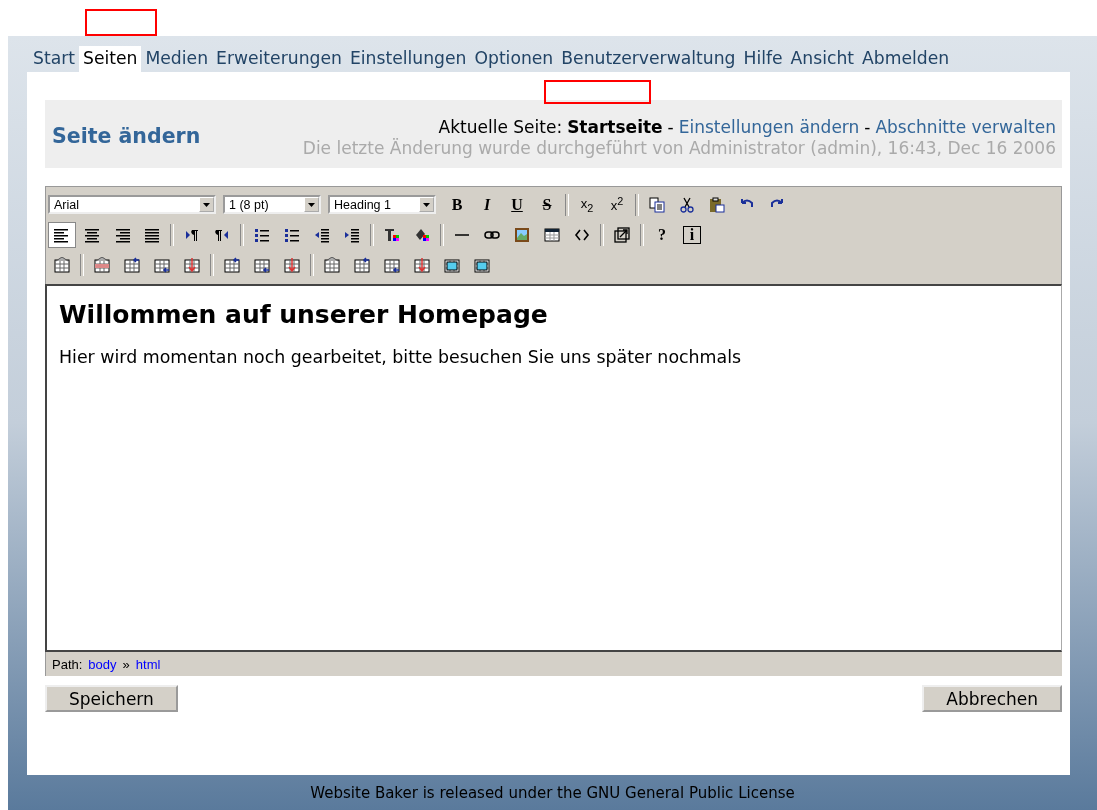  I want to click on alignleft-button, so click(62, 234).